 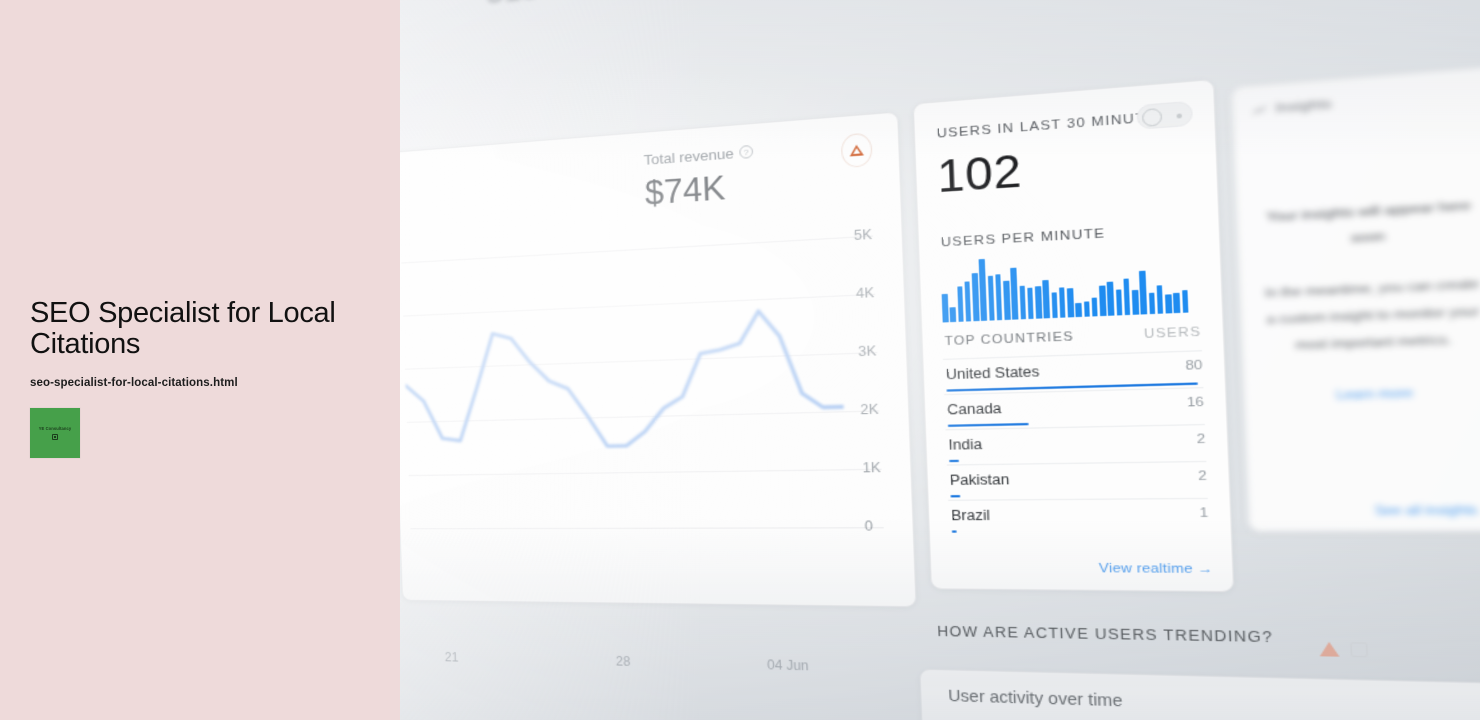 What do you see at coordinates (1035, 698) in the screenshot?
I see `user-activity-title: User activity over time` at bounding box center [1035, 698].